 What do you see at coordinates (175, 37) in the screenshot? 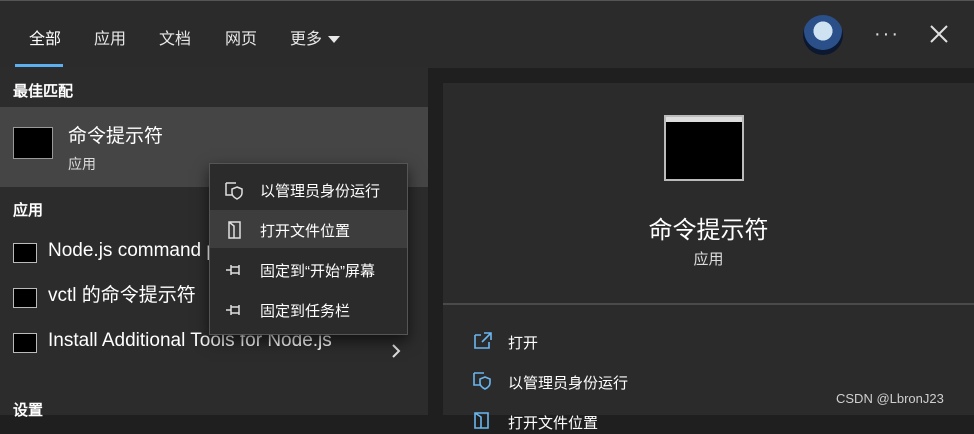
I see `tab-documents: 文档` at bounding box center [175, 37].